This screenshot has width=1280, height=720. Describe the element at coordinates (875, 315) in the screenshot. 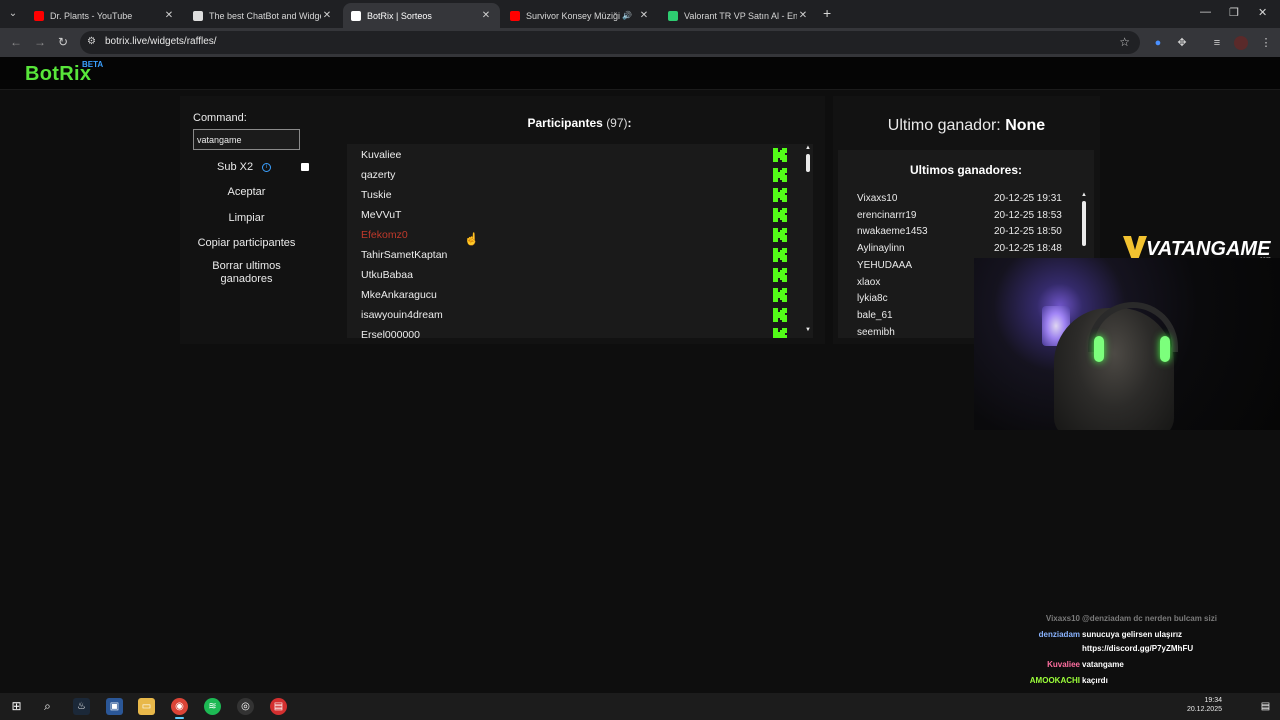

I see `winner-name: bale_61` at that location.